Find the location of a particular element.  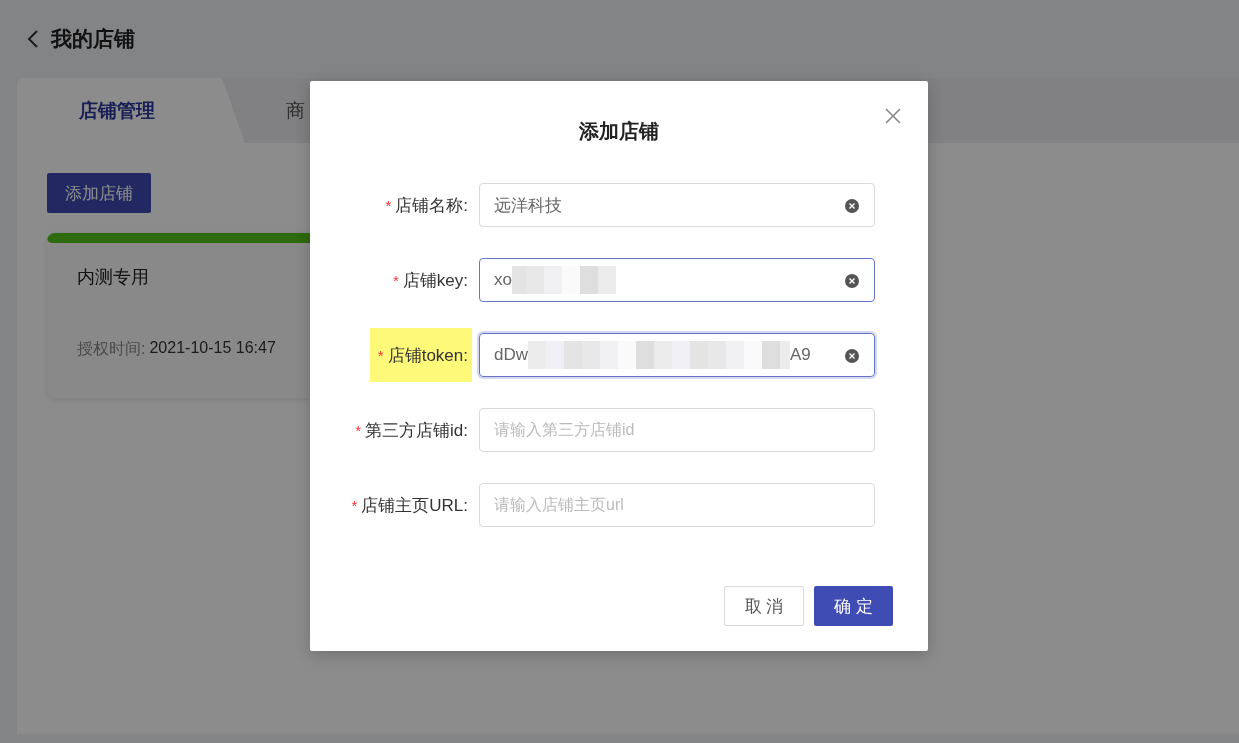

field-label: 店铺key: is located at coordinates (435, 280).